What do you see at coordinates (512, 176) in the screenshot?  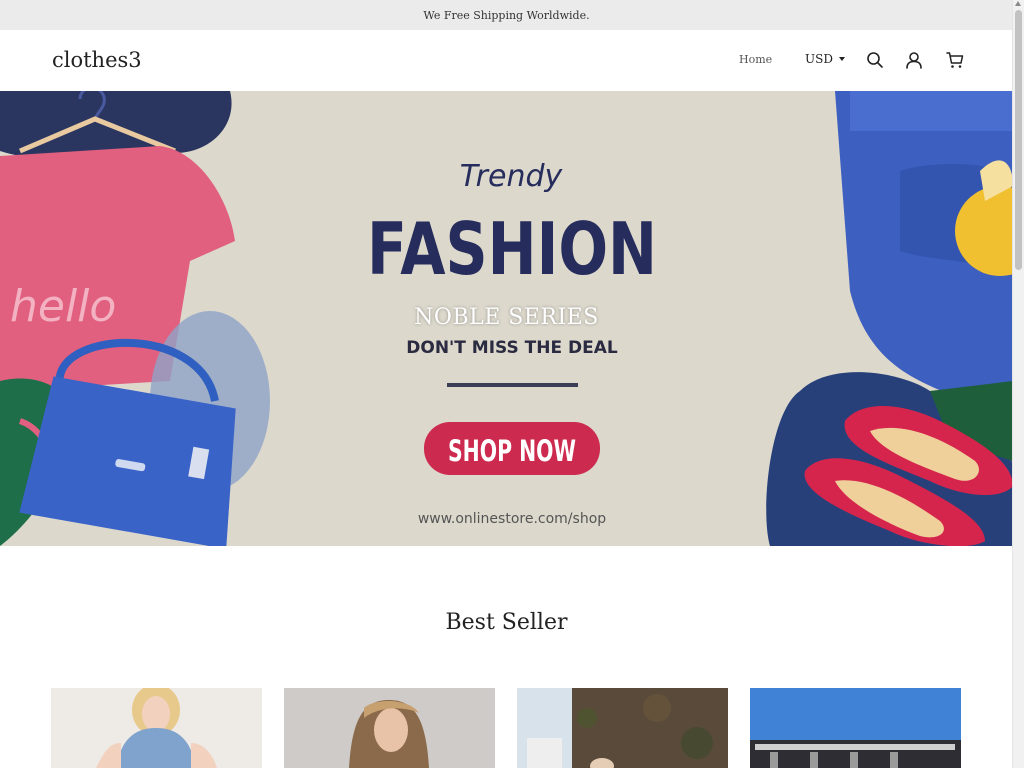 I see `hero-script-text: Trendy` at bounding box center [512, 176].